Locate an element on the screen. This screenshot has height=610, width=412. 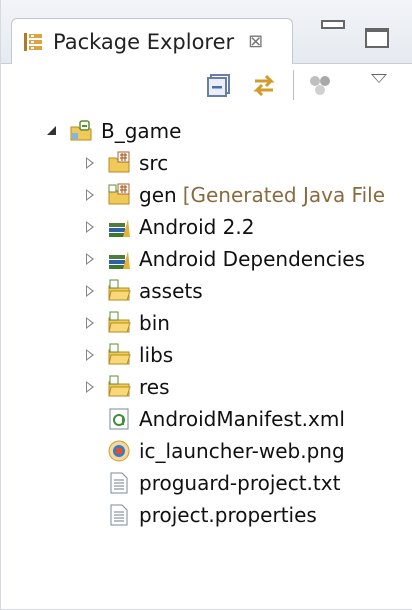
tree-item-decoration: [Generated Java File is located at coordinates (284, 195).